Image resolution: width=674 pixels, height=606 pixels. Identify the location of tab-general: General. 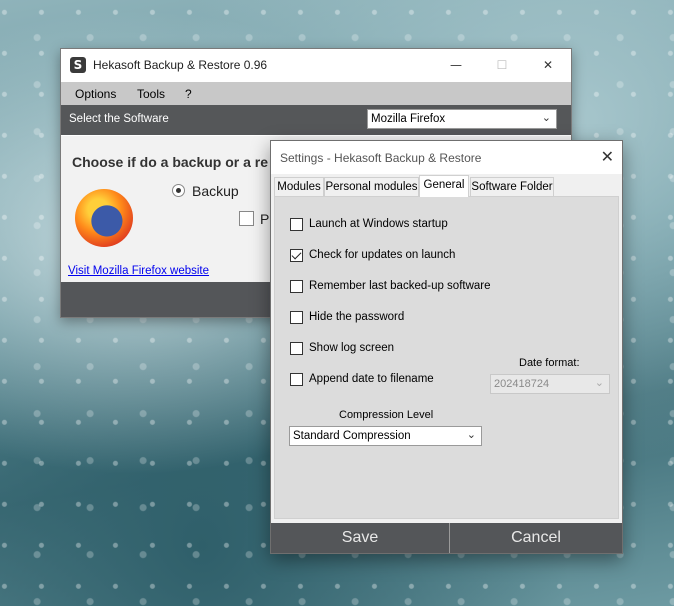
(444, 186).